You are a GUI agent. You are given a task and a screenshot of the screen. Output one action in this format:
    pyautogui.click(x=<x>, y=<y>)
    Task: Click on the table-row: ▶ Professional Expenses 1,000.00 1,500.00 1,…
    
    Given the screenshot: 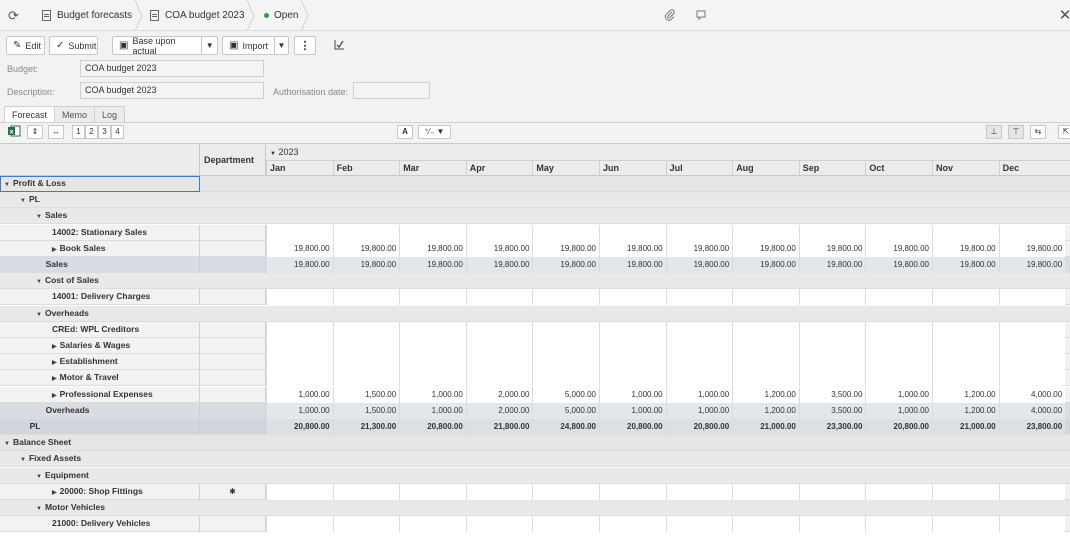 What is the action you would take?
    pyautogui.click(x=535, y=394)
    